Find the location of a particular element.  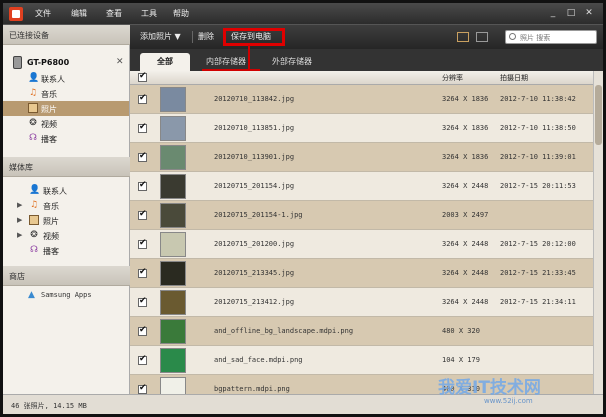

table-row: 20120715_201154-1.jpg 2003 X 2497 is located at coordinates (361, 215).